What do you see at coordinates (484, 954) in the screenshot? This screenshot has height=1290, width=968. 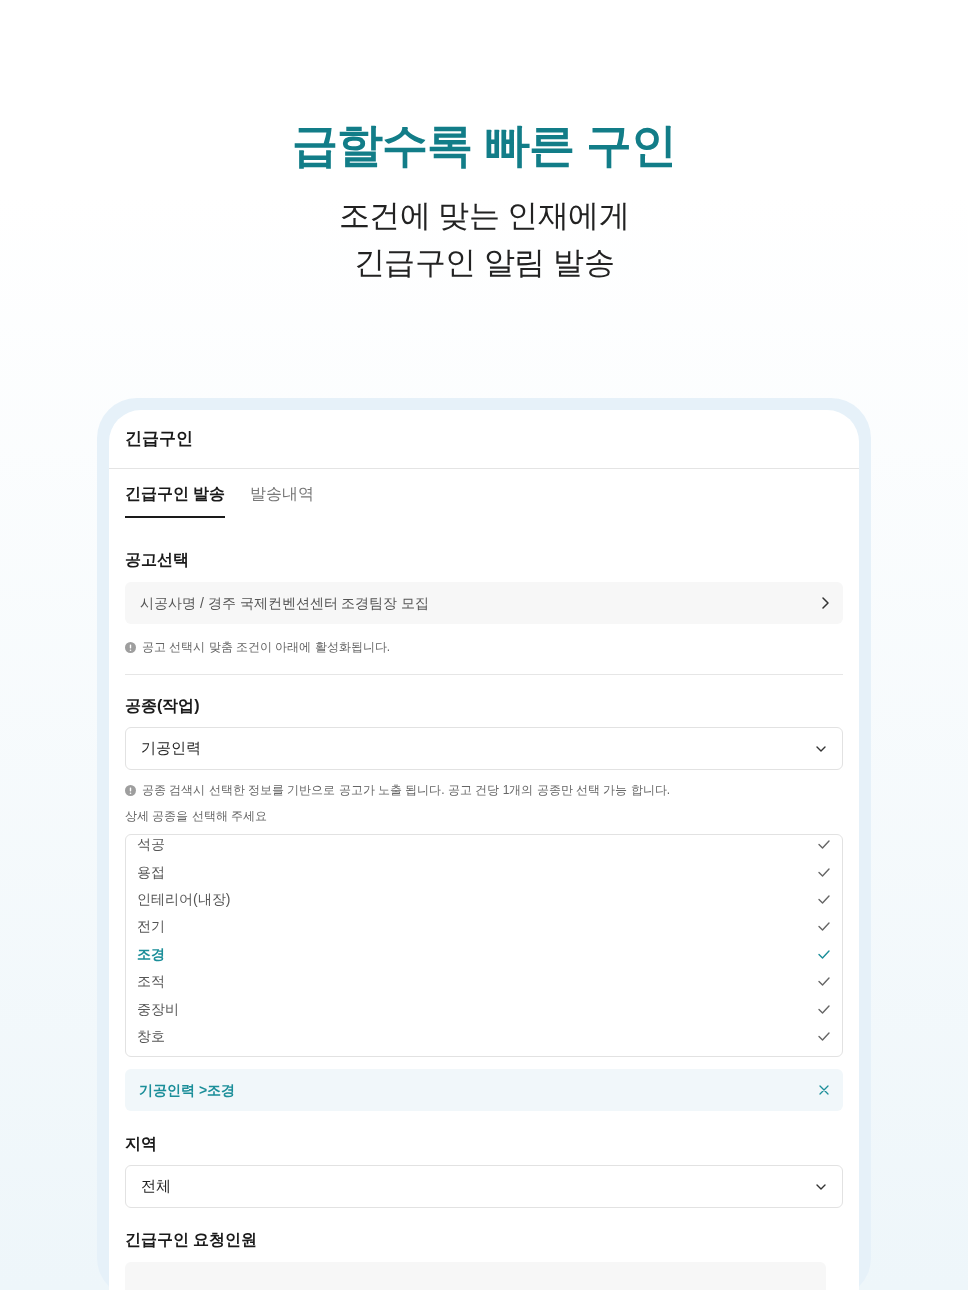 I see `option-row: 조경` at bounding box center [484, 954].